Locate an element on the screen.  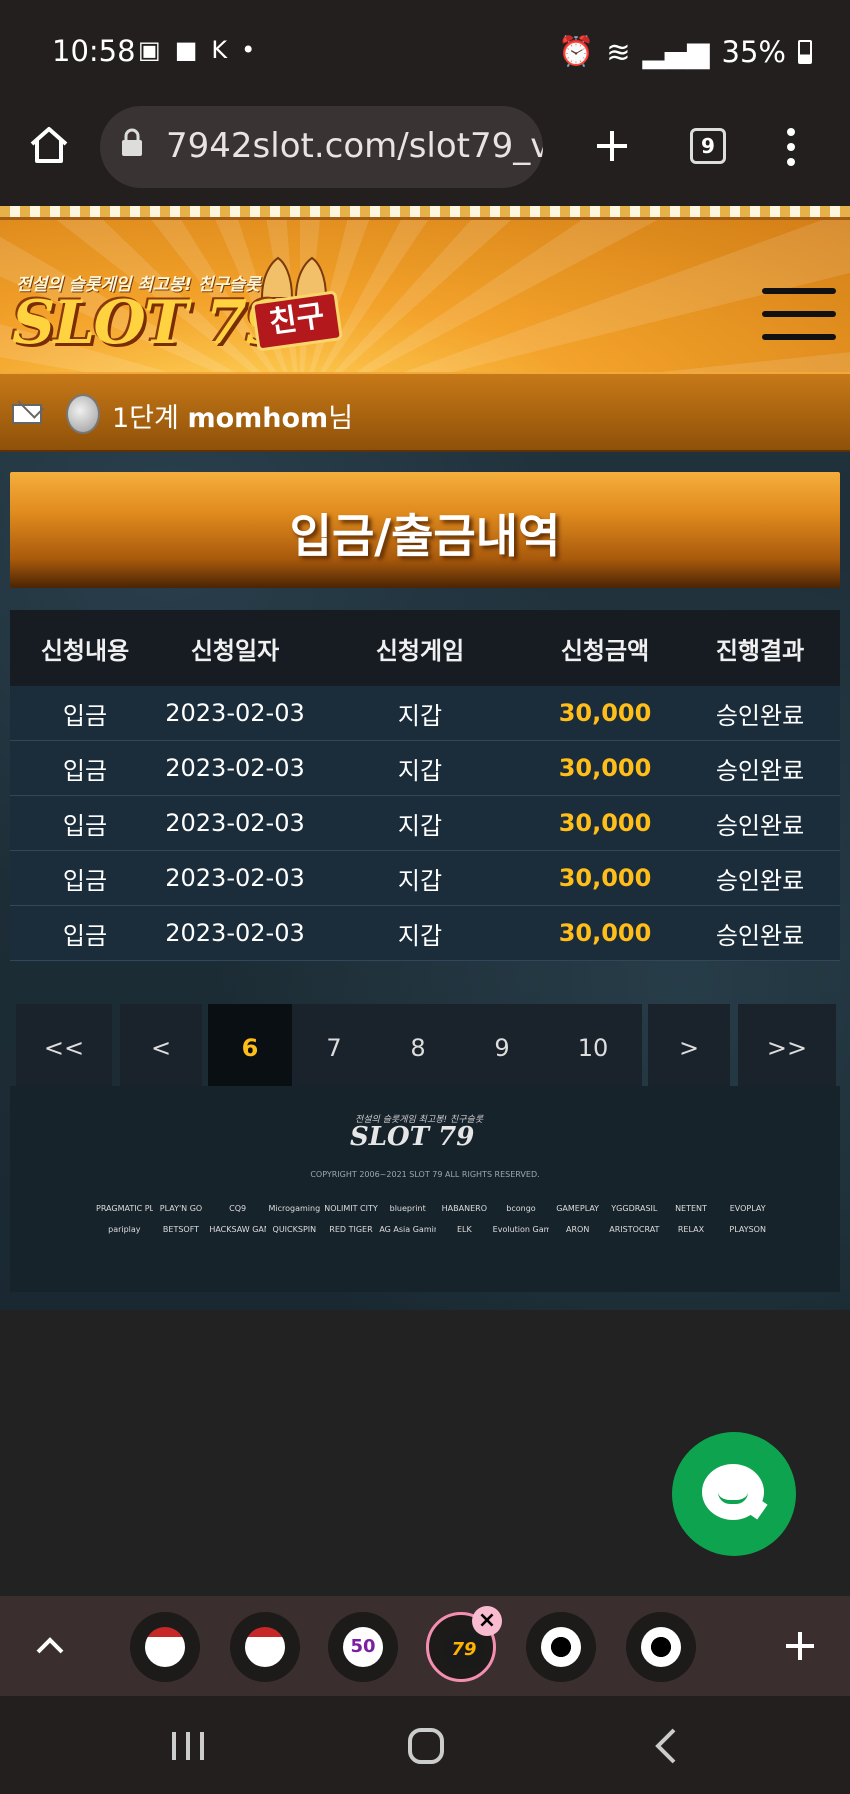
provider-logo: PRAGMATIC PLAY is located at coordinates (124, 1208).